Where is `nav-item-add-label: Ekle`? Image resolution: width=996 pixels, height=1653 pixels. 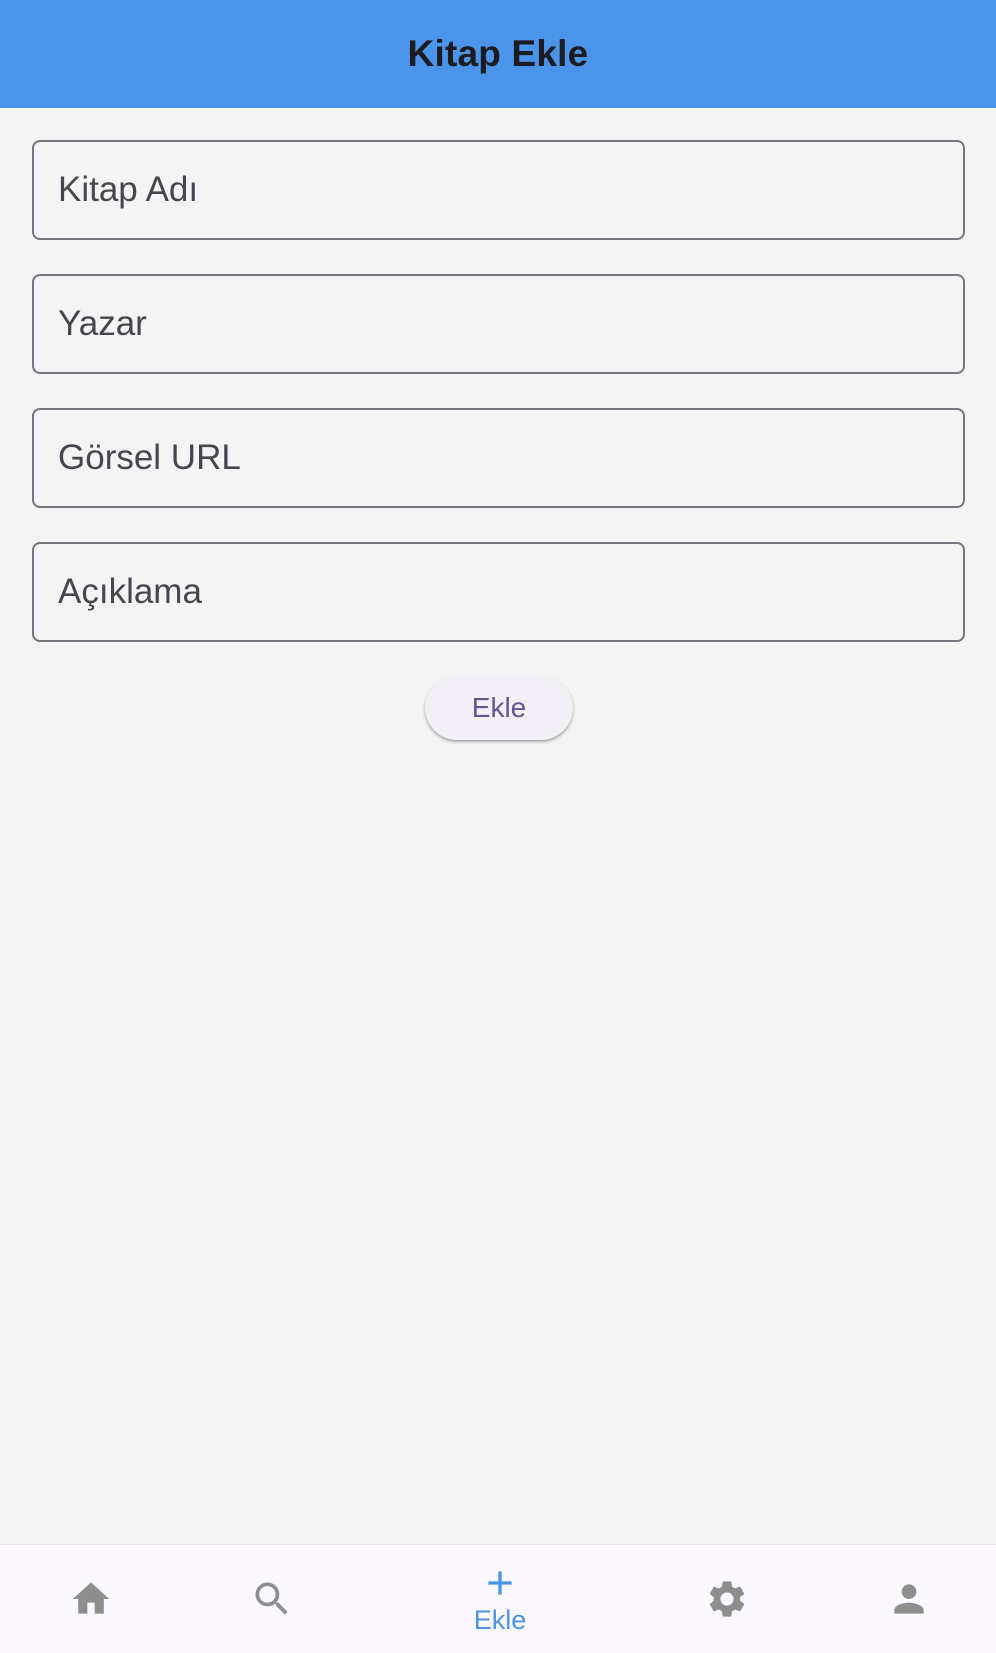 nav-item-add-label: Ekle is located at coordinates (500, 1619).